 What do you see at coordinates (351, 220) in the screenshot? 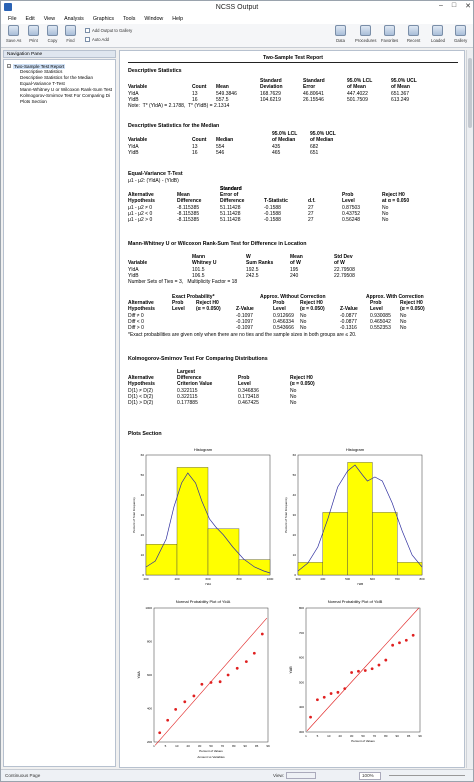
I see `table-cell: 0.56248` at bounding box center [351, 220].